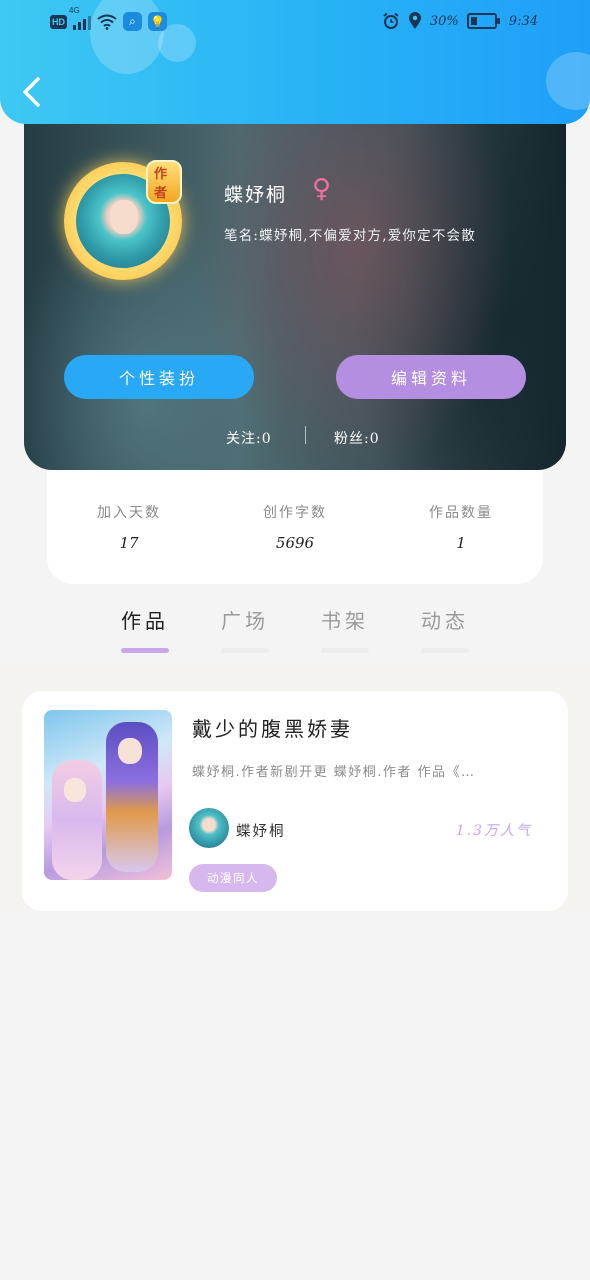 This screenshot has width=590, height=1280. I want to click on stat-value: 1, so click(461, 543).